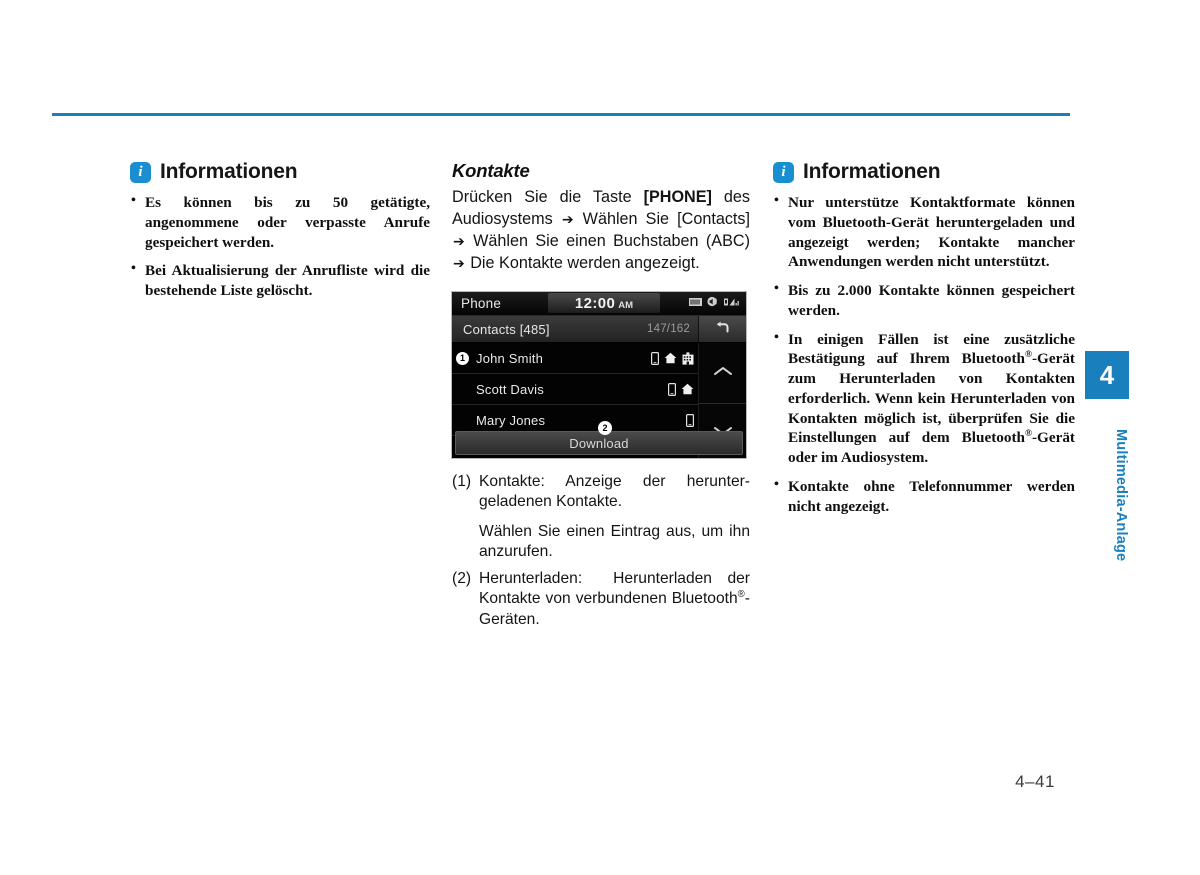 The image size is (1200, 875). What do you see at coordinates (462, 481) in the screenshot?
I see `caption-number: (1)` at bounding box center [462, 481].